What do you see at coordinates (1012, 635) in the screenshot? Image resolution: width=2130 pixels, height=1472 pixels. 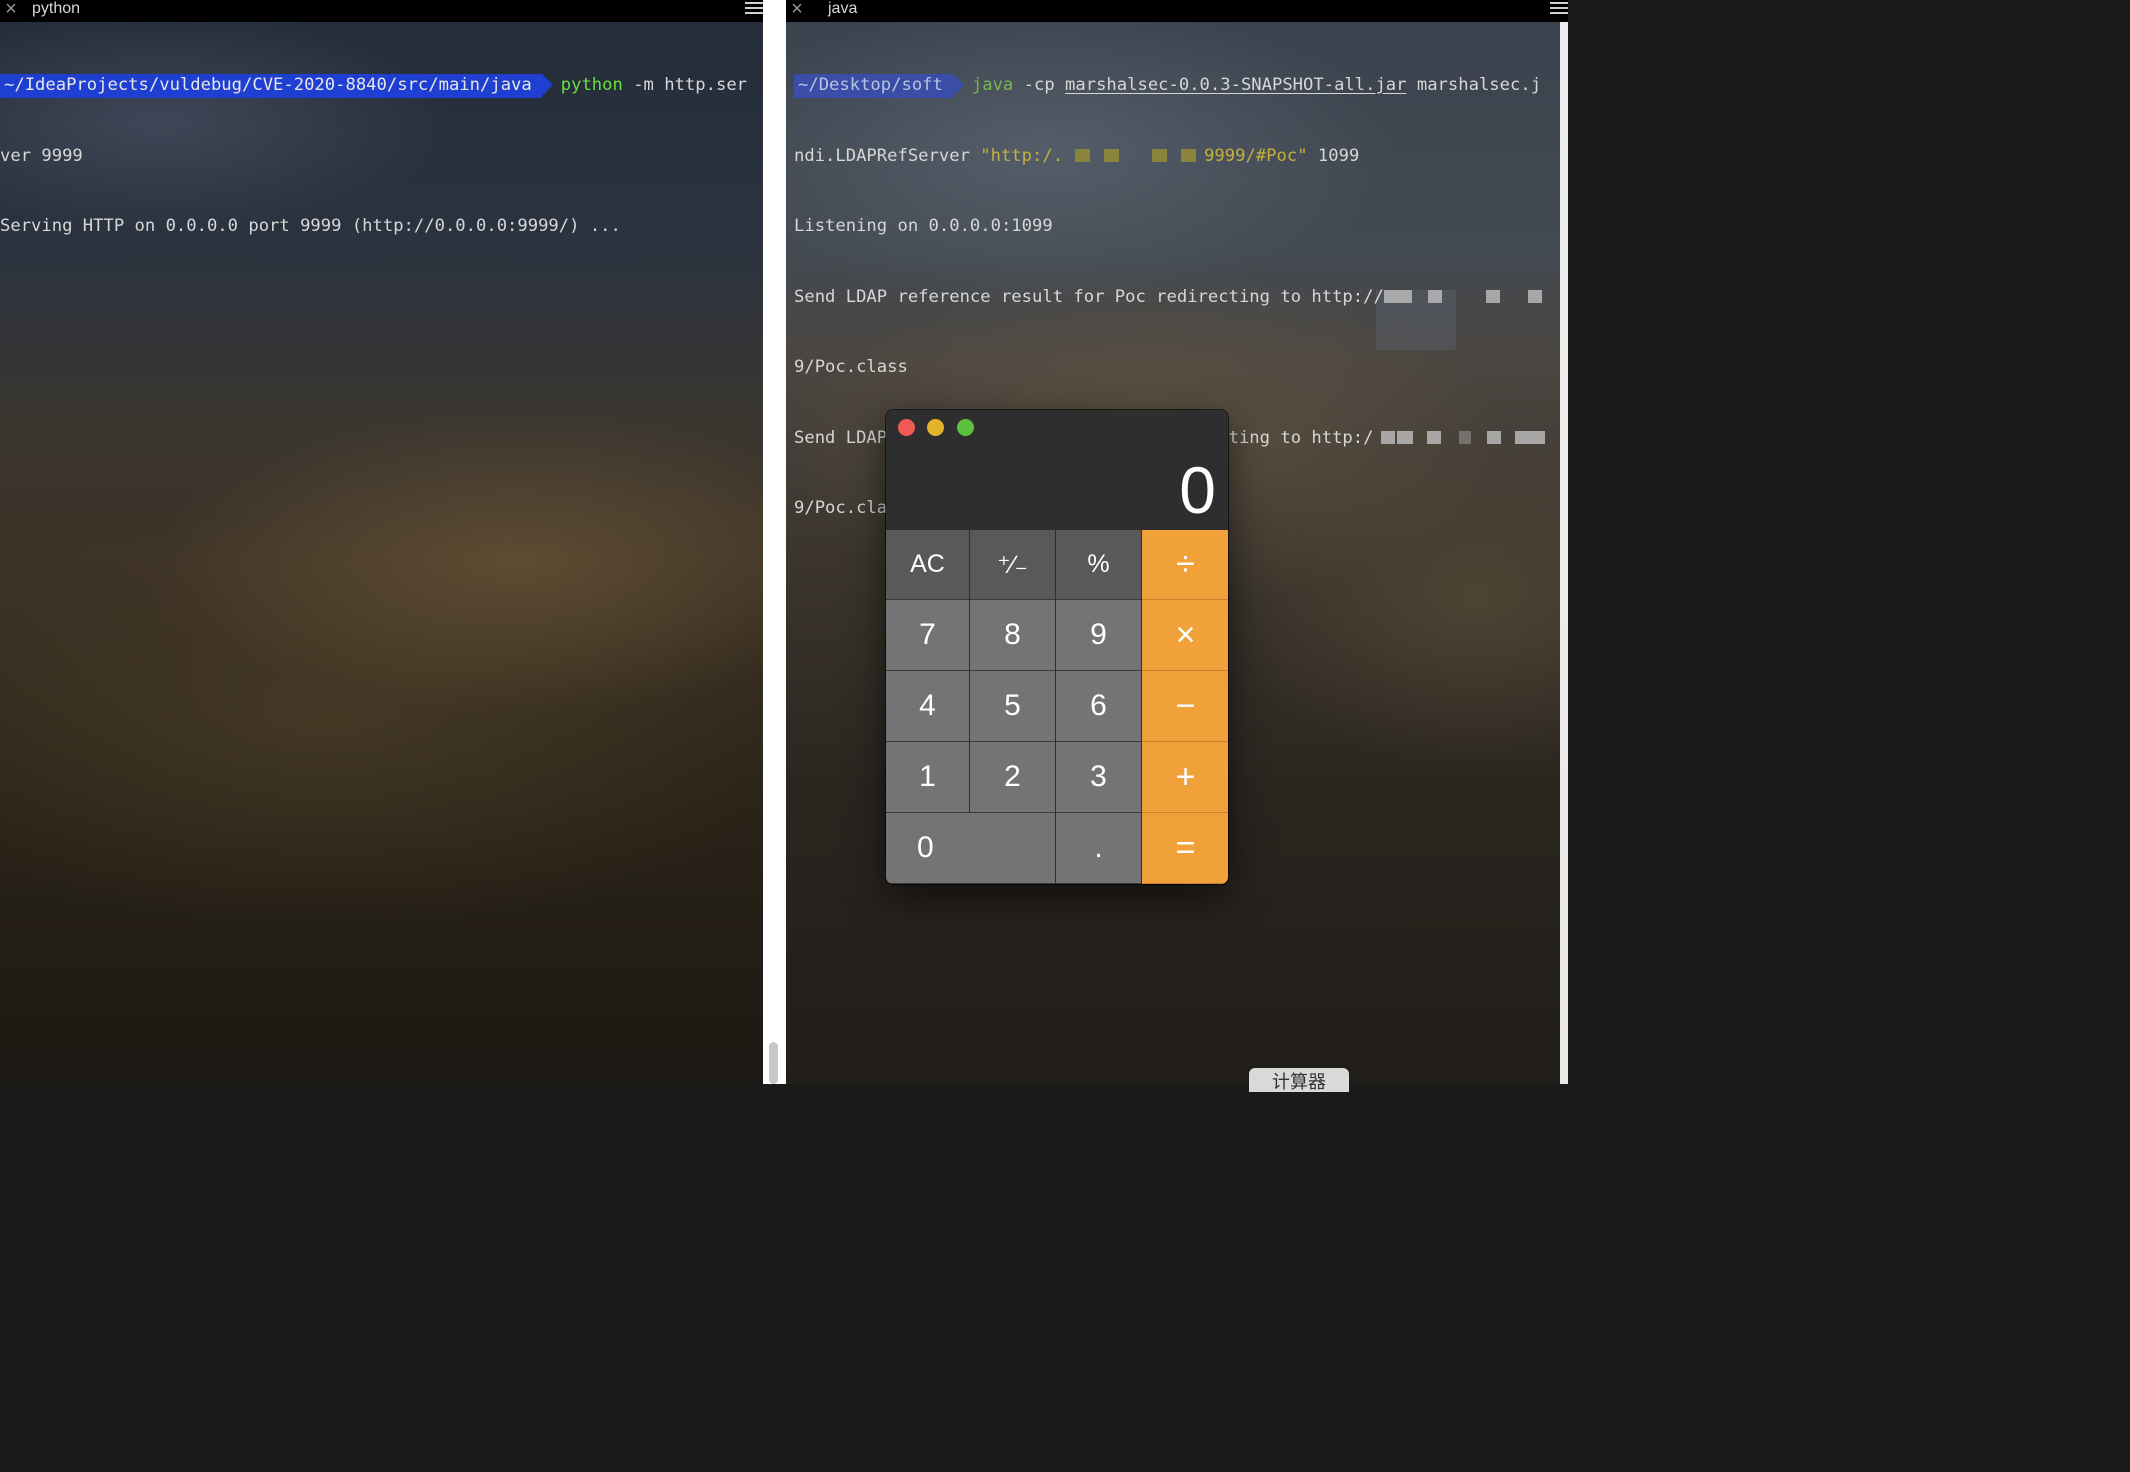 I see `digit-8-button: 8` at bounding box center [1012, 635].